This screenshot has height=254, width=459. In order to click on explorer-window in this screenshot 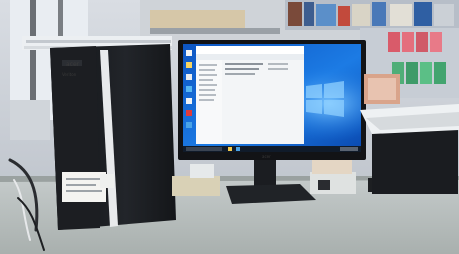, I will do `click(250, 95)`.